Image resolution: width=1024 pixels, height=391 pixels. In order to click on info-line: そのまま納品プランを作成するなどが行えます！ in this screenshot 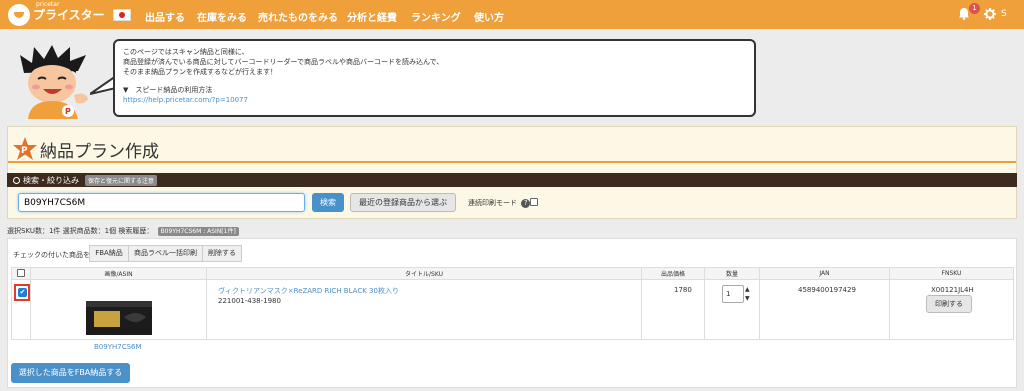, I will do `click(200, 72)`.